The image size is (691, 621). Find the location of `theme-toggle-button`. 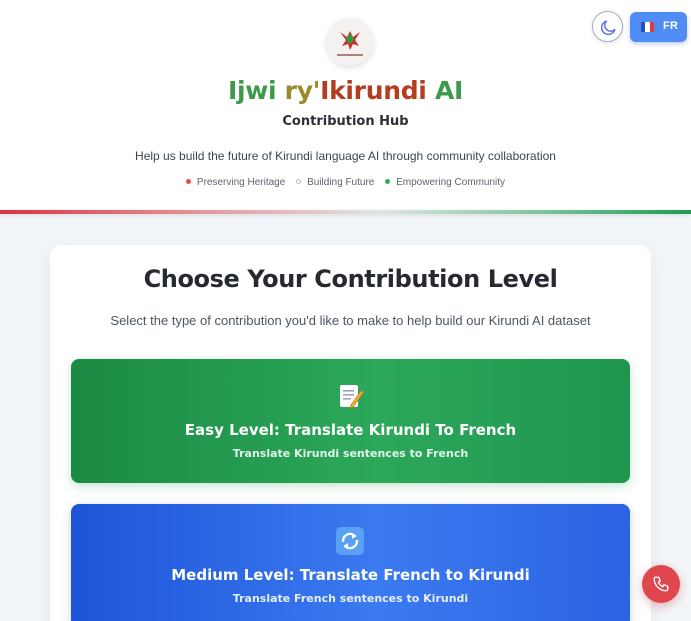

theme-toggle-button is located at coordinates (607, 26).